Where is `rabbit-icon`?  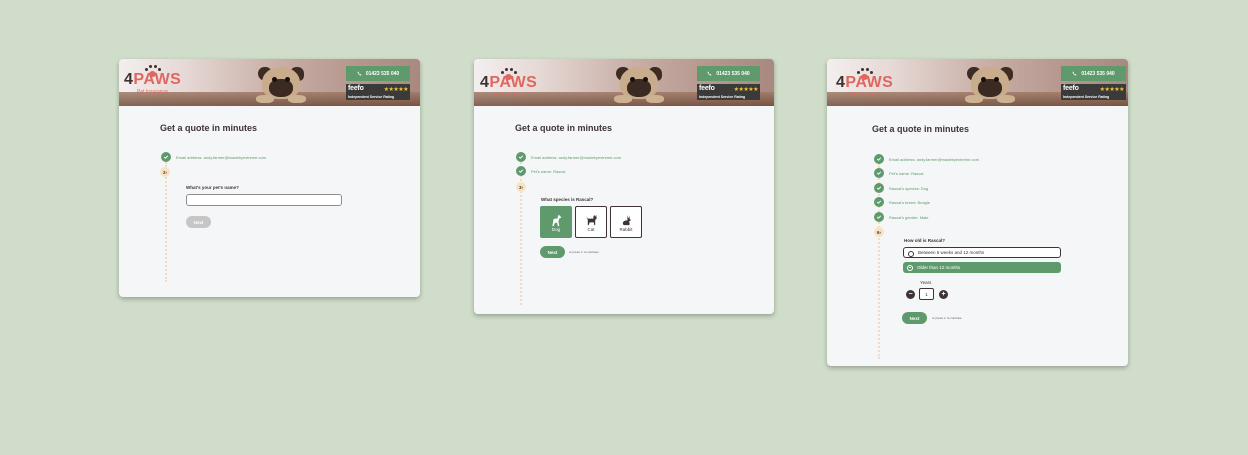
rabbit-icon is located at coordinates (626, 220).